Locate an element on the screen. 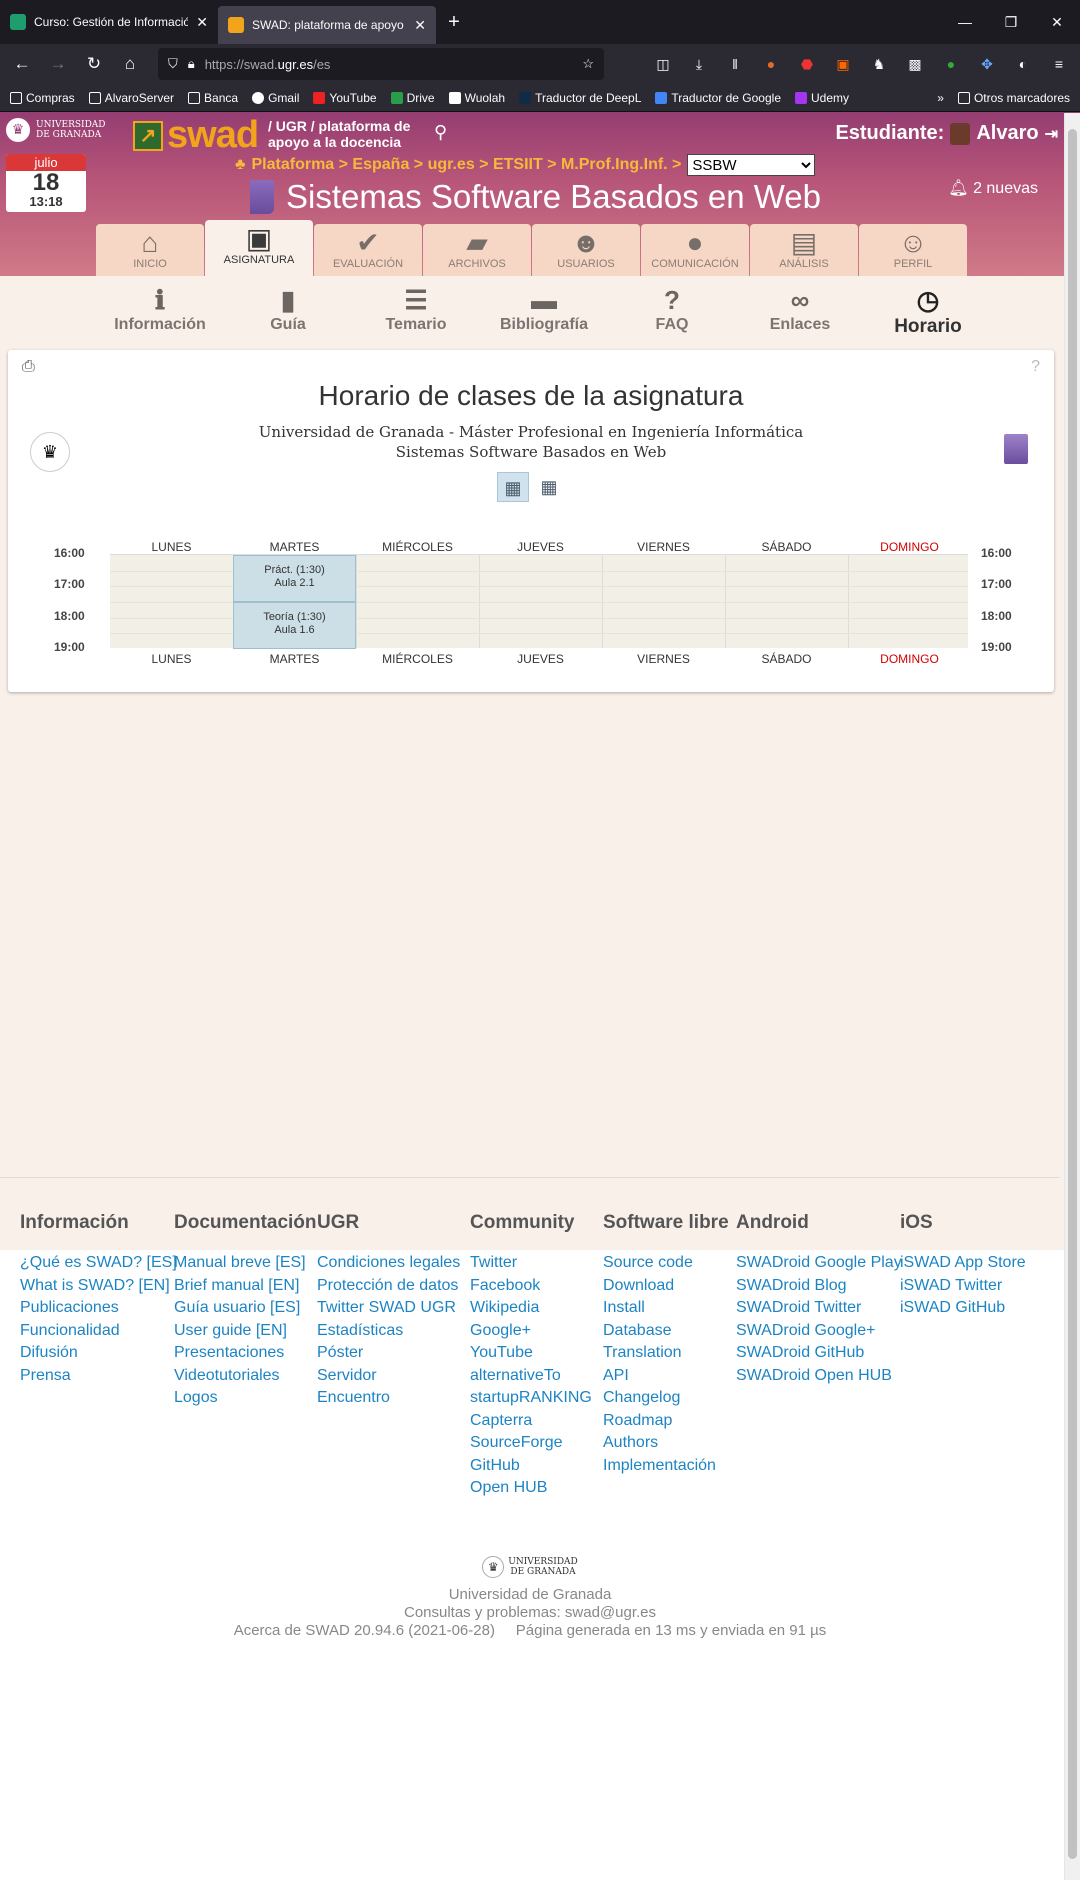  page-scrollbar is located at coordinates (1072, 996).